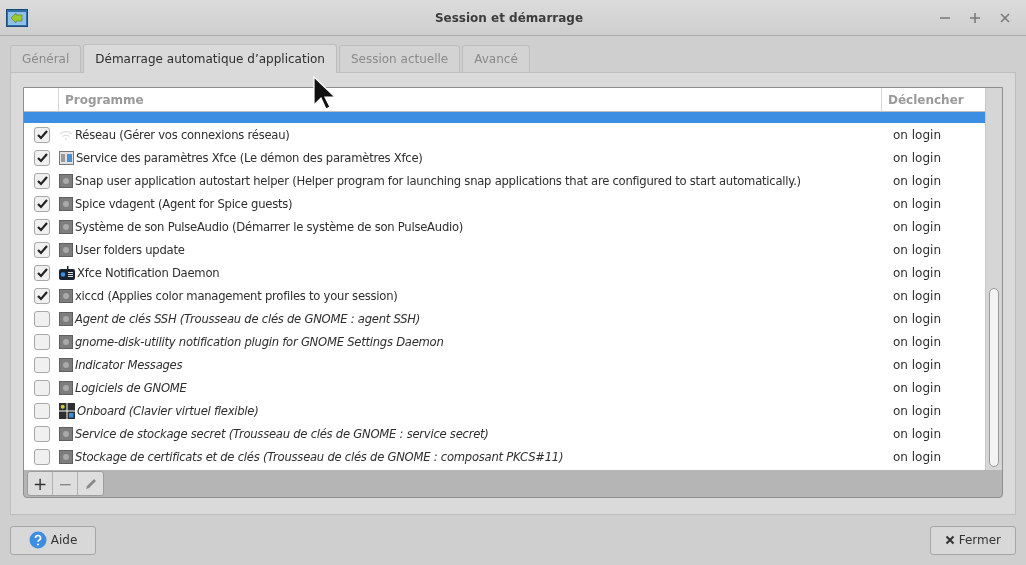 The height and width of the screenshot is (565, 1026). What do you see at coordinates (993, 279) in the screenshot?
I see `scrollbar` at bounding box center [993, 279].